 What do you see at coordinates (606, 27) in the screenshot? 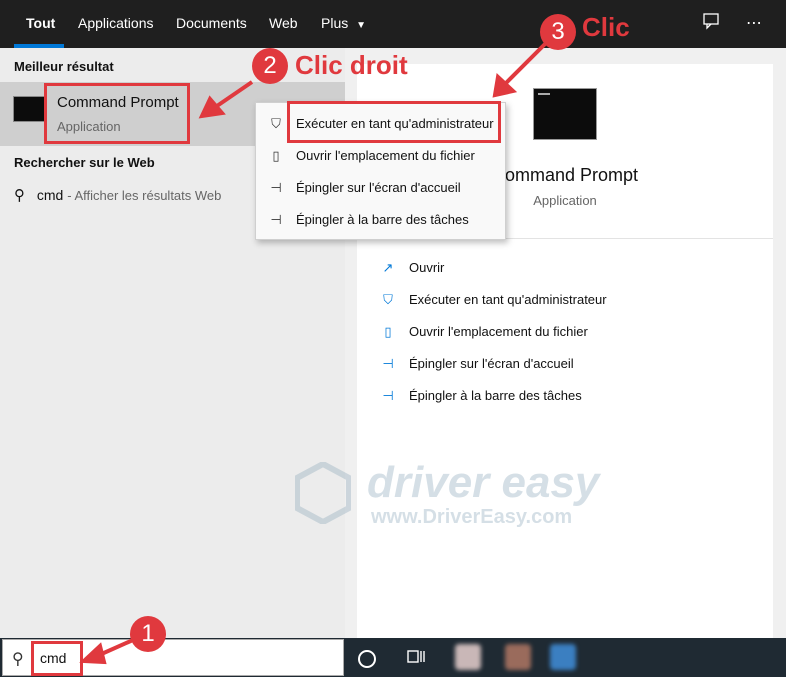
I see `step-3-label: Clic` at bounding box center [606, 27].